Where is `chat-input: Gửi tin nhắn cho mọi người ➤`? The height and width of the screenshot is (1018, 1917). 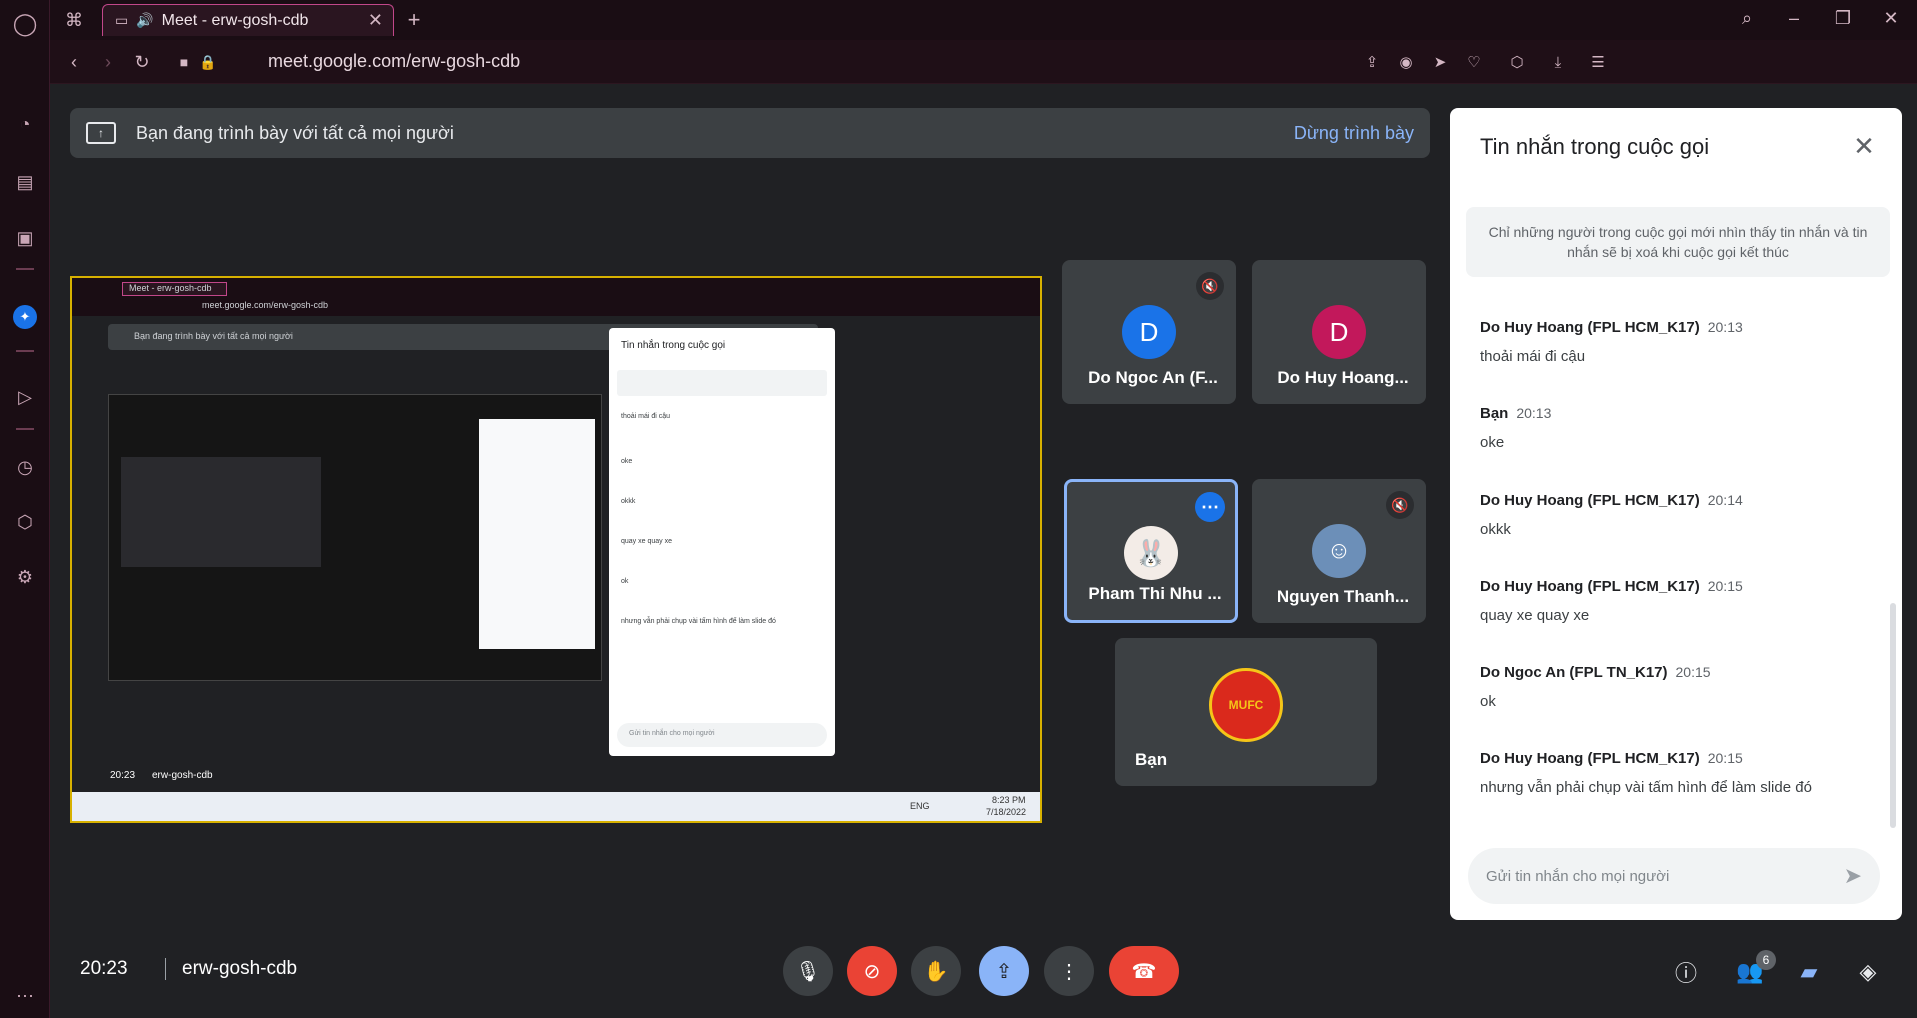
chat-input: Gửi tin nhắn cho mọi người ➤ is located at coordinates (1674, 876).